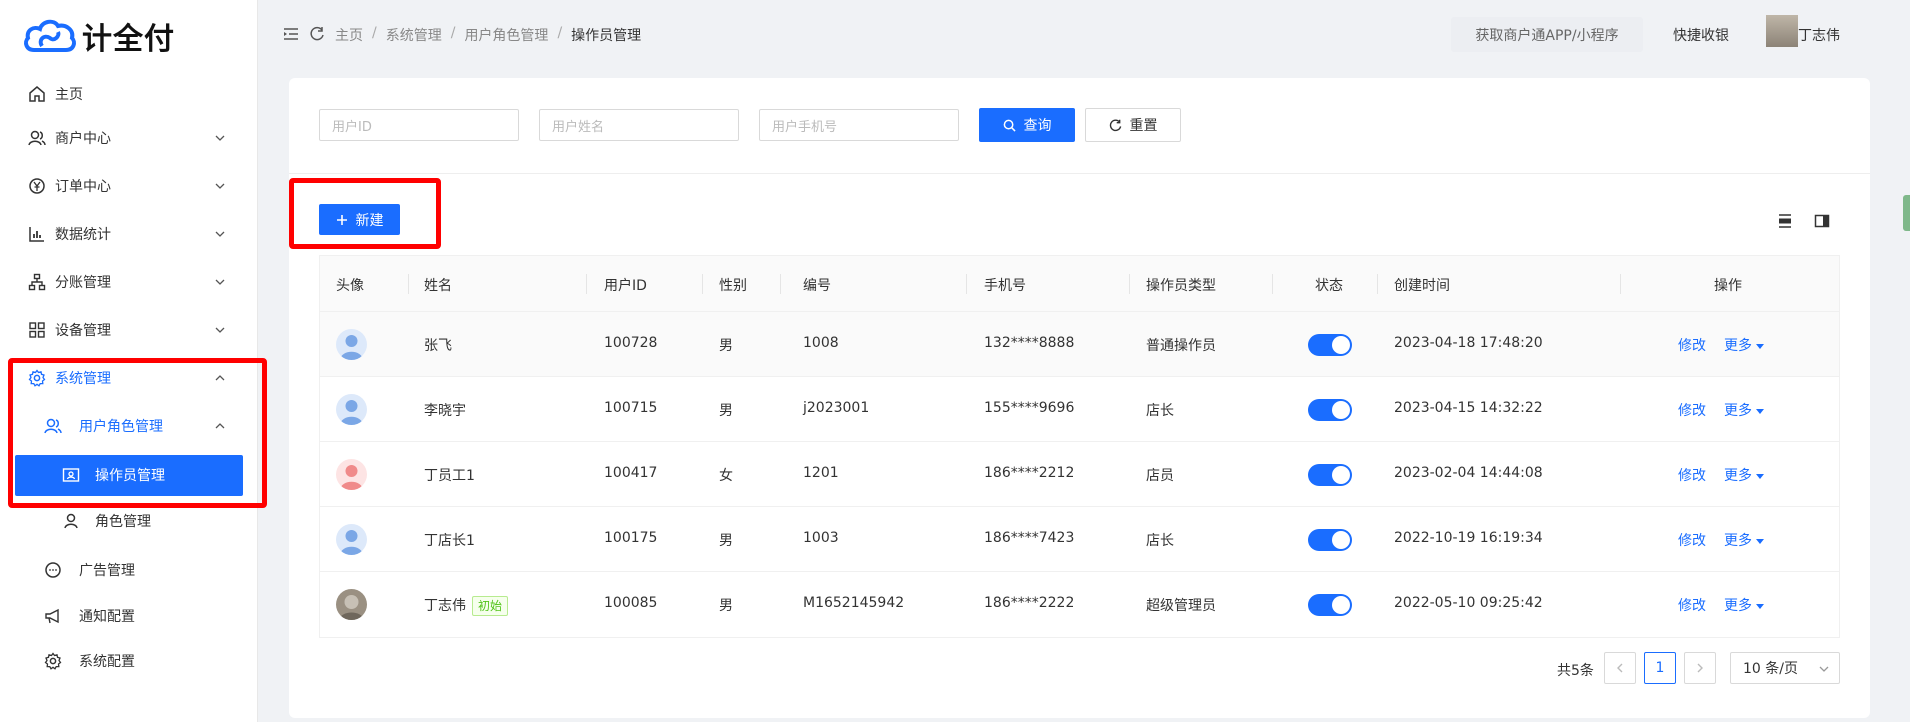 Image resolution: width=1910 pixels, height=722 pixels. What do you see at coordinates (1822, 221) in the screenshot?
I see `column-settings-icon` at bounding box center [1822, 221].